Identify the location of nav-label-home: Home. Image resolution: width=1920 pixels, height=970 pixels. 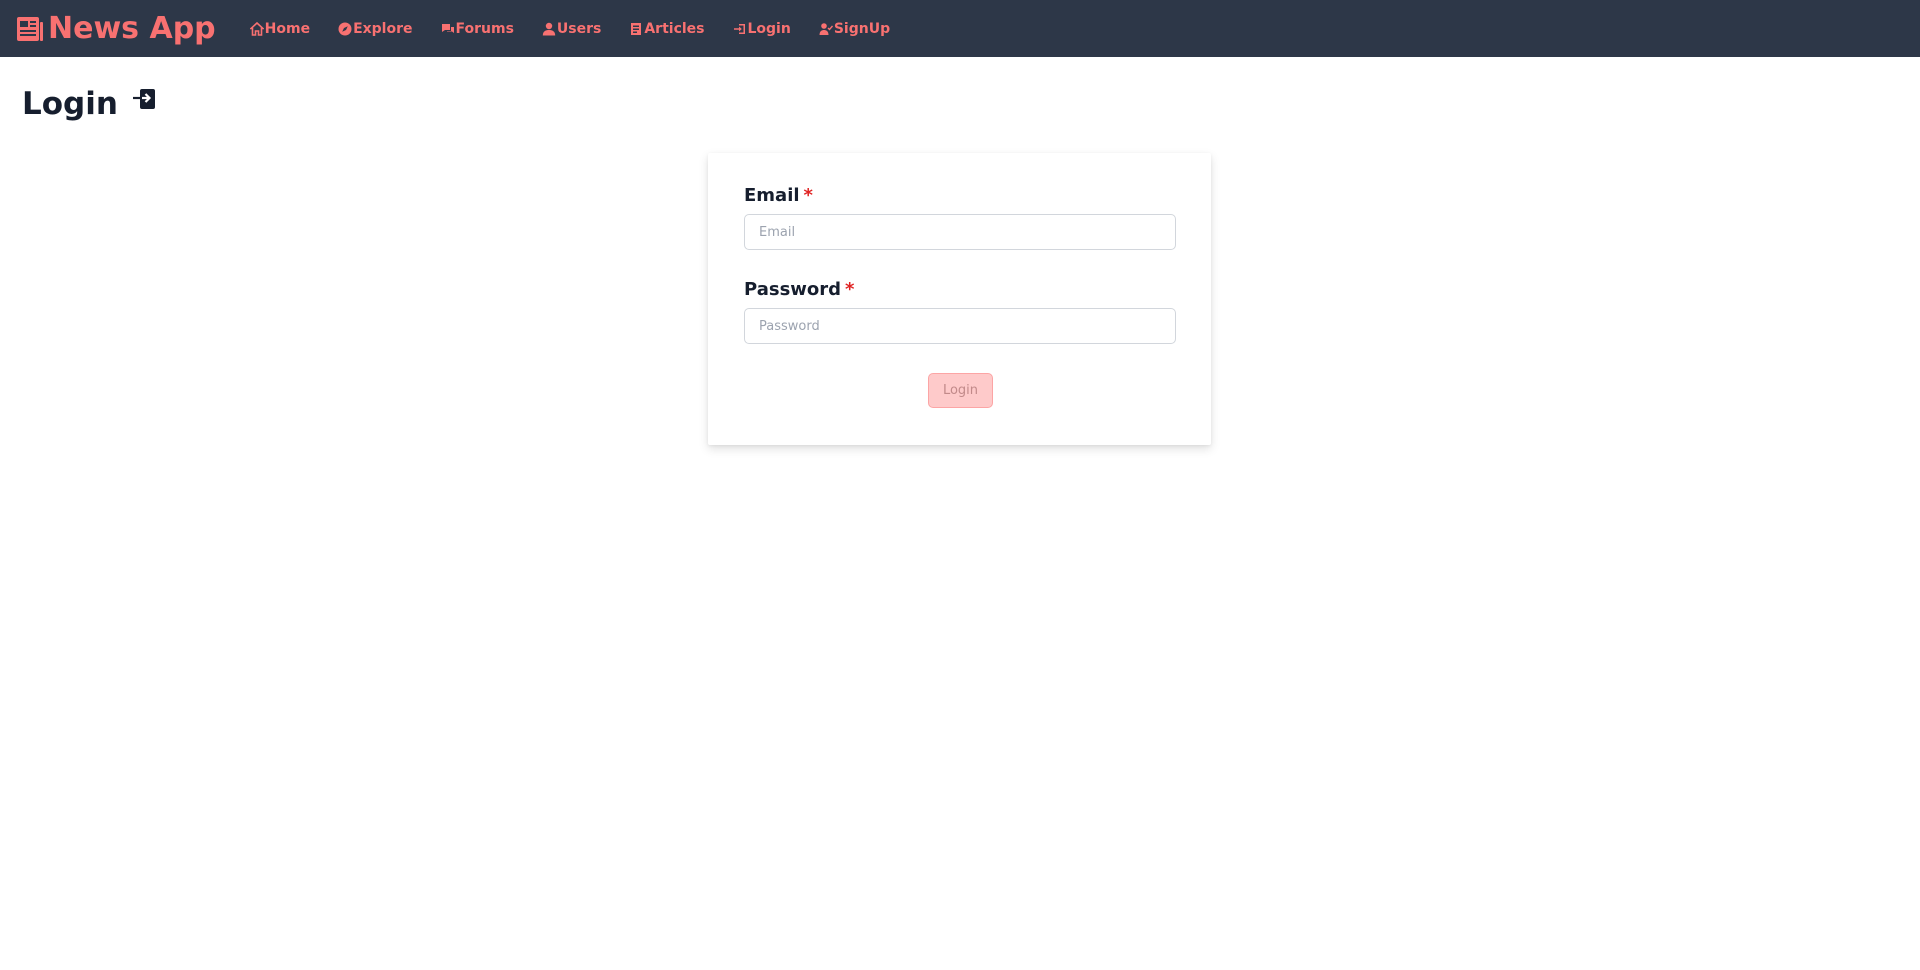
(287, 28).